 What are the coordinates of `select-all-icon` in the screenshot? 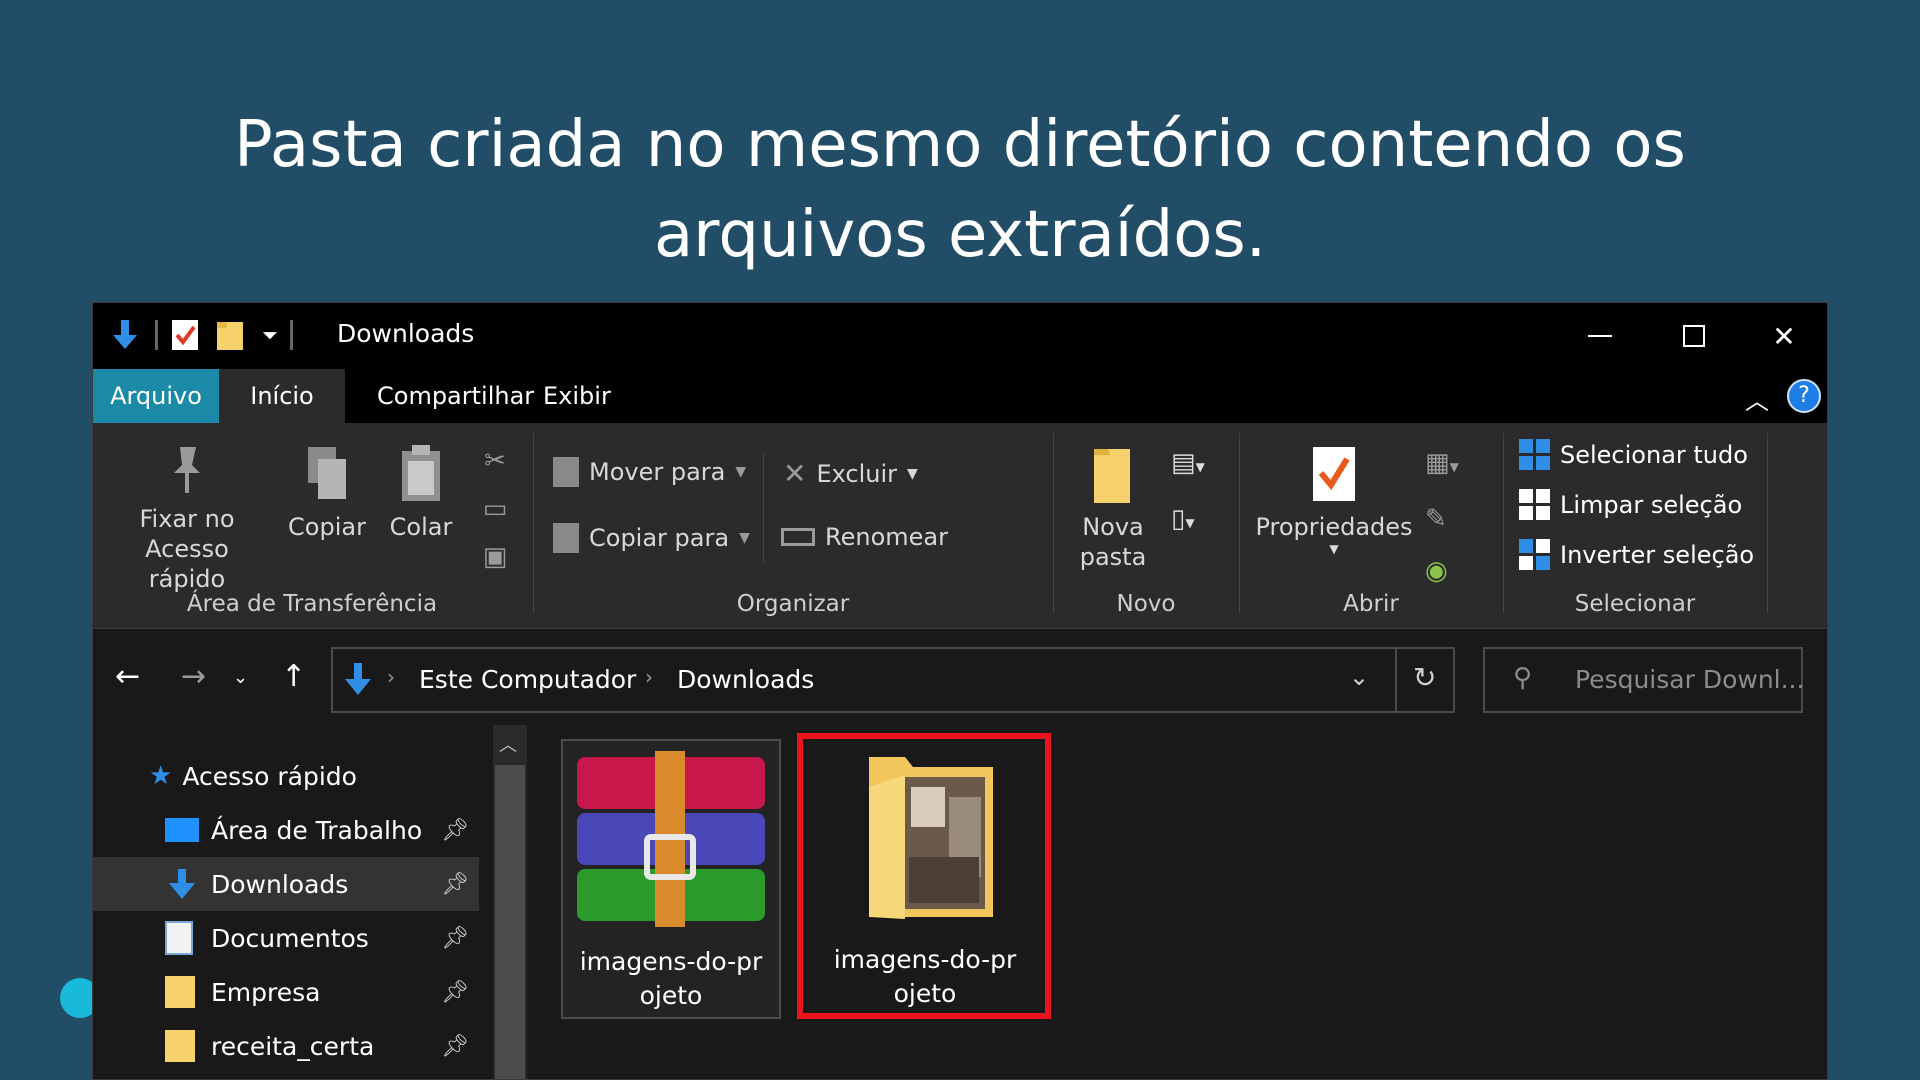 It's located at (1534, 454).